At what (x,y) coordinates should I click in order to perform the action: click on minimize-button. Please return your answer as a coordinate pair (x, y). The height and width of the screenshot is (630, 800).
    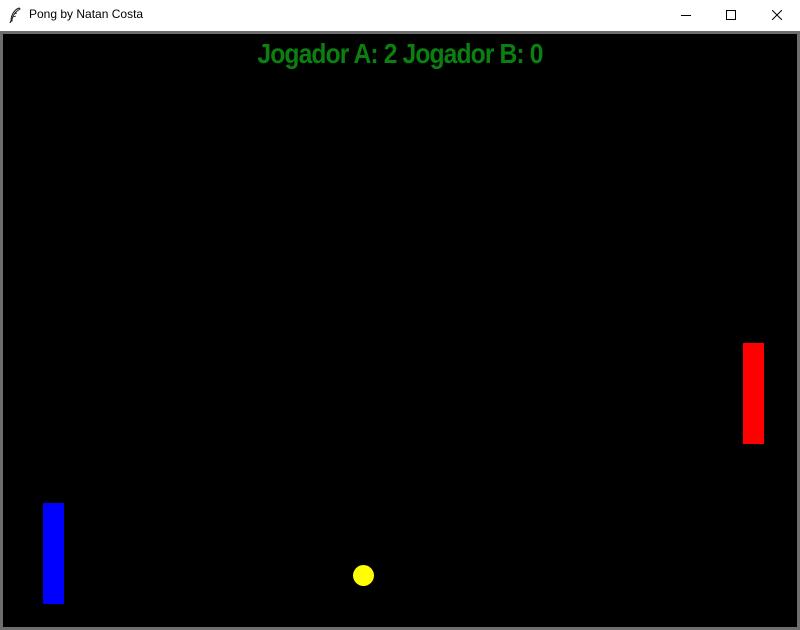
    Looking at the image, I should click on (686, 15).